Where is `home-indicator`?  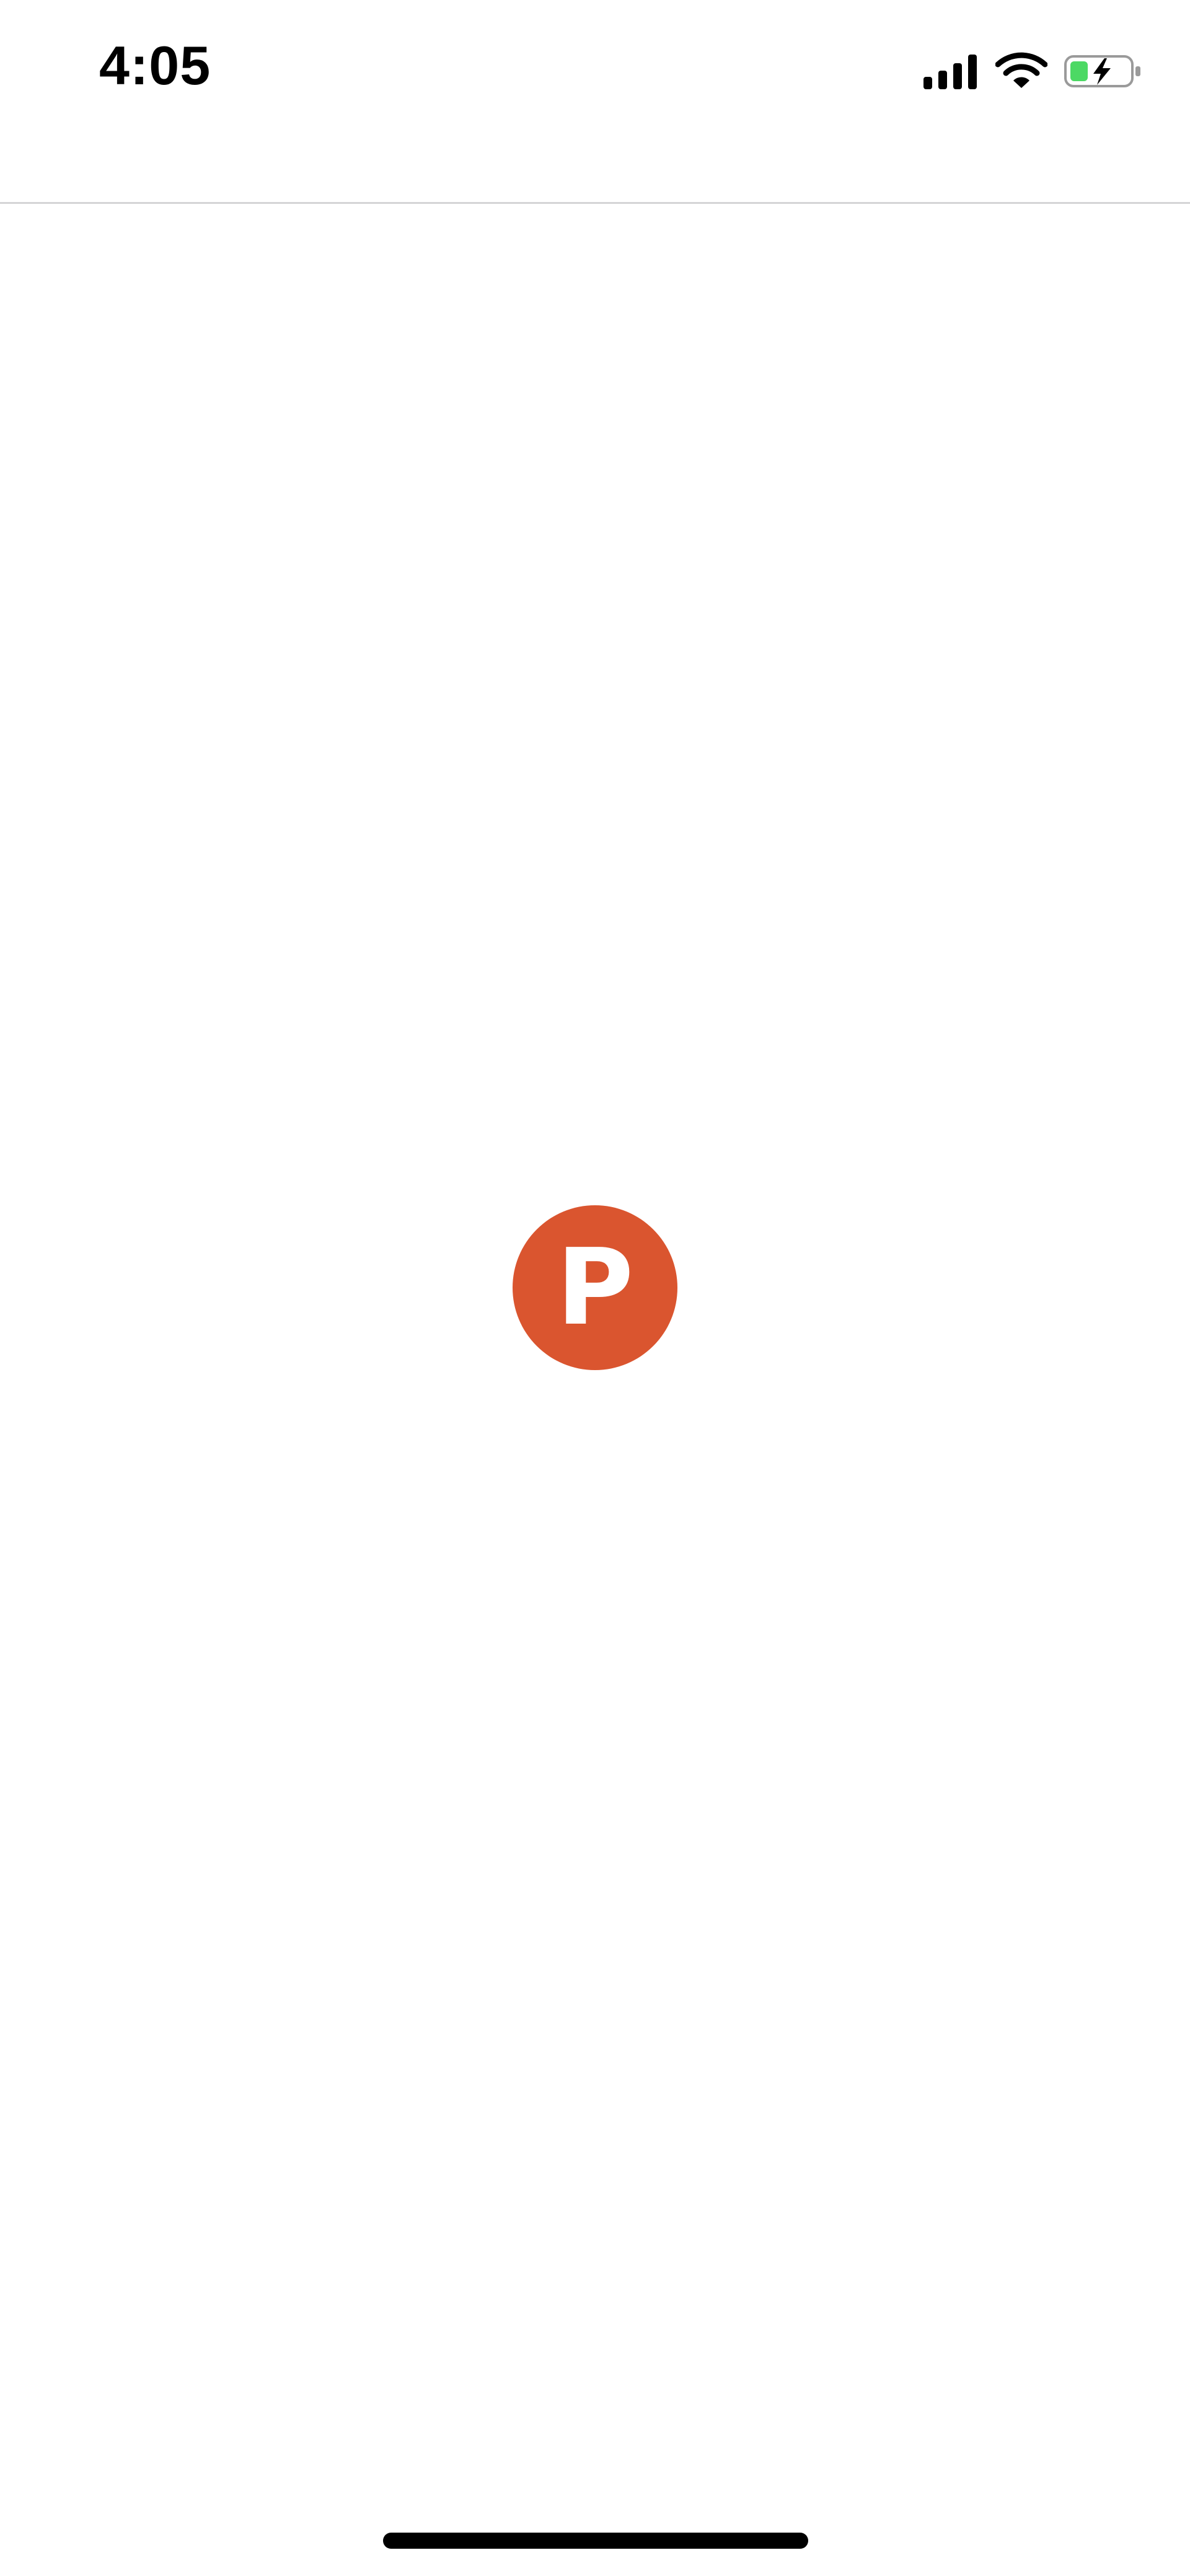 home-indicator is located at coordinates (595, 2541).